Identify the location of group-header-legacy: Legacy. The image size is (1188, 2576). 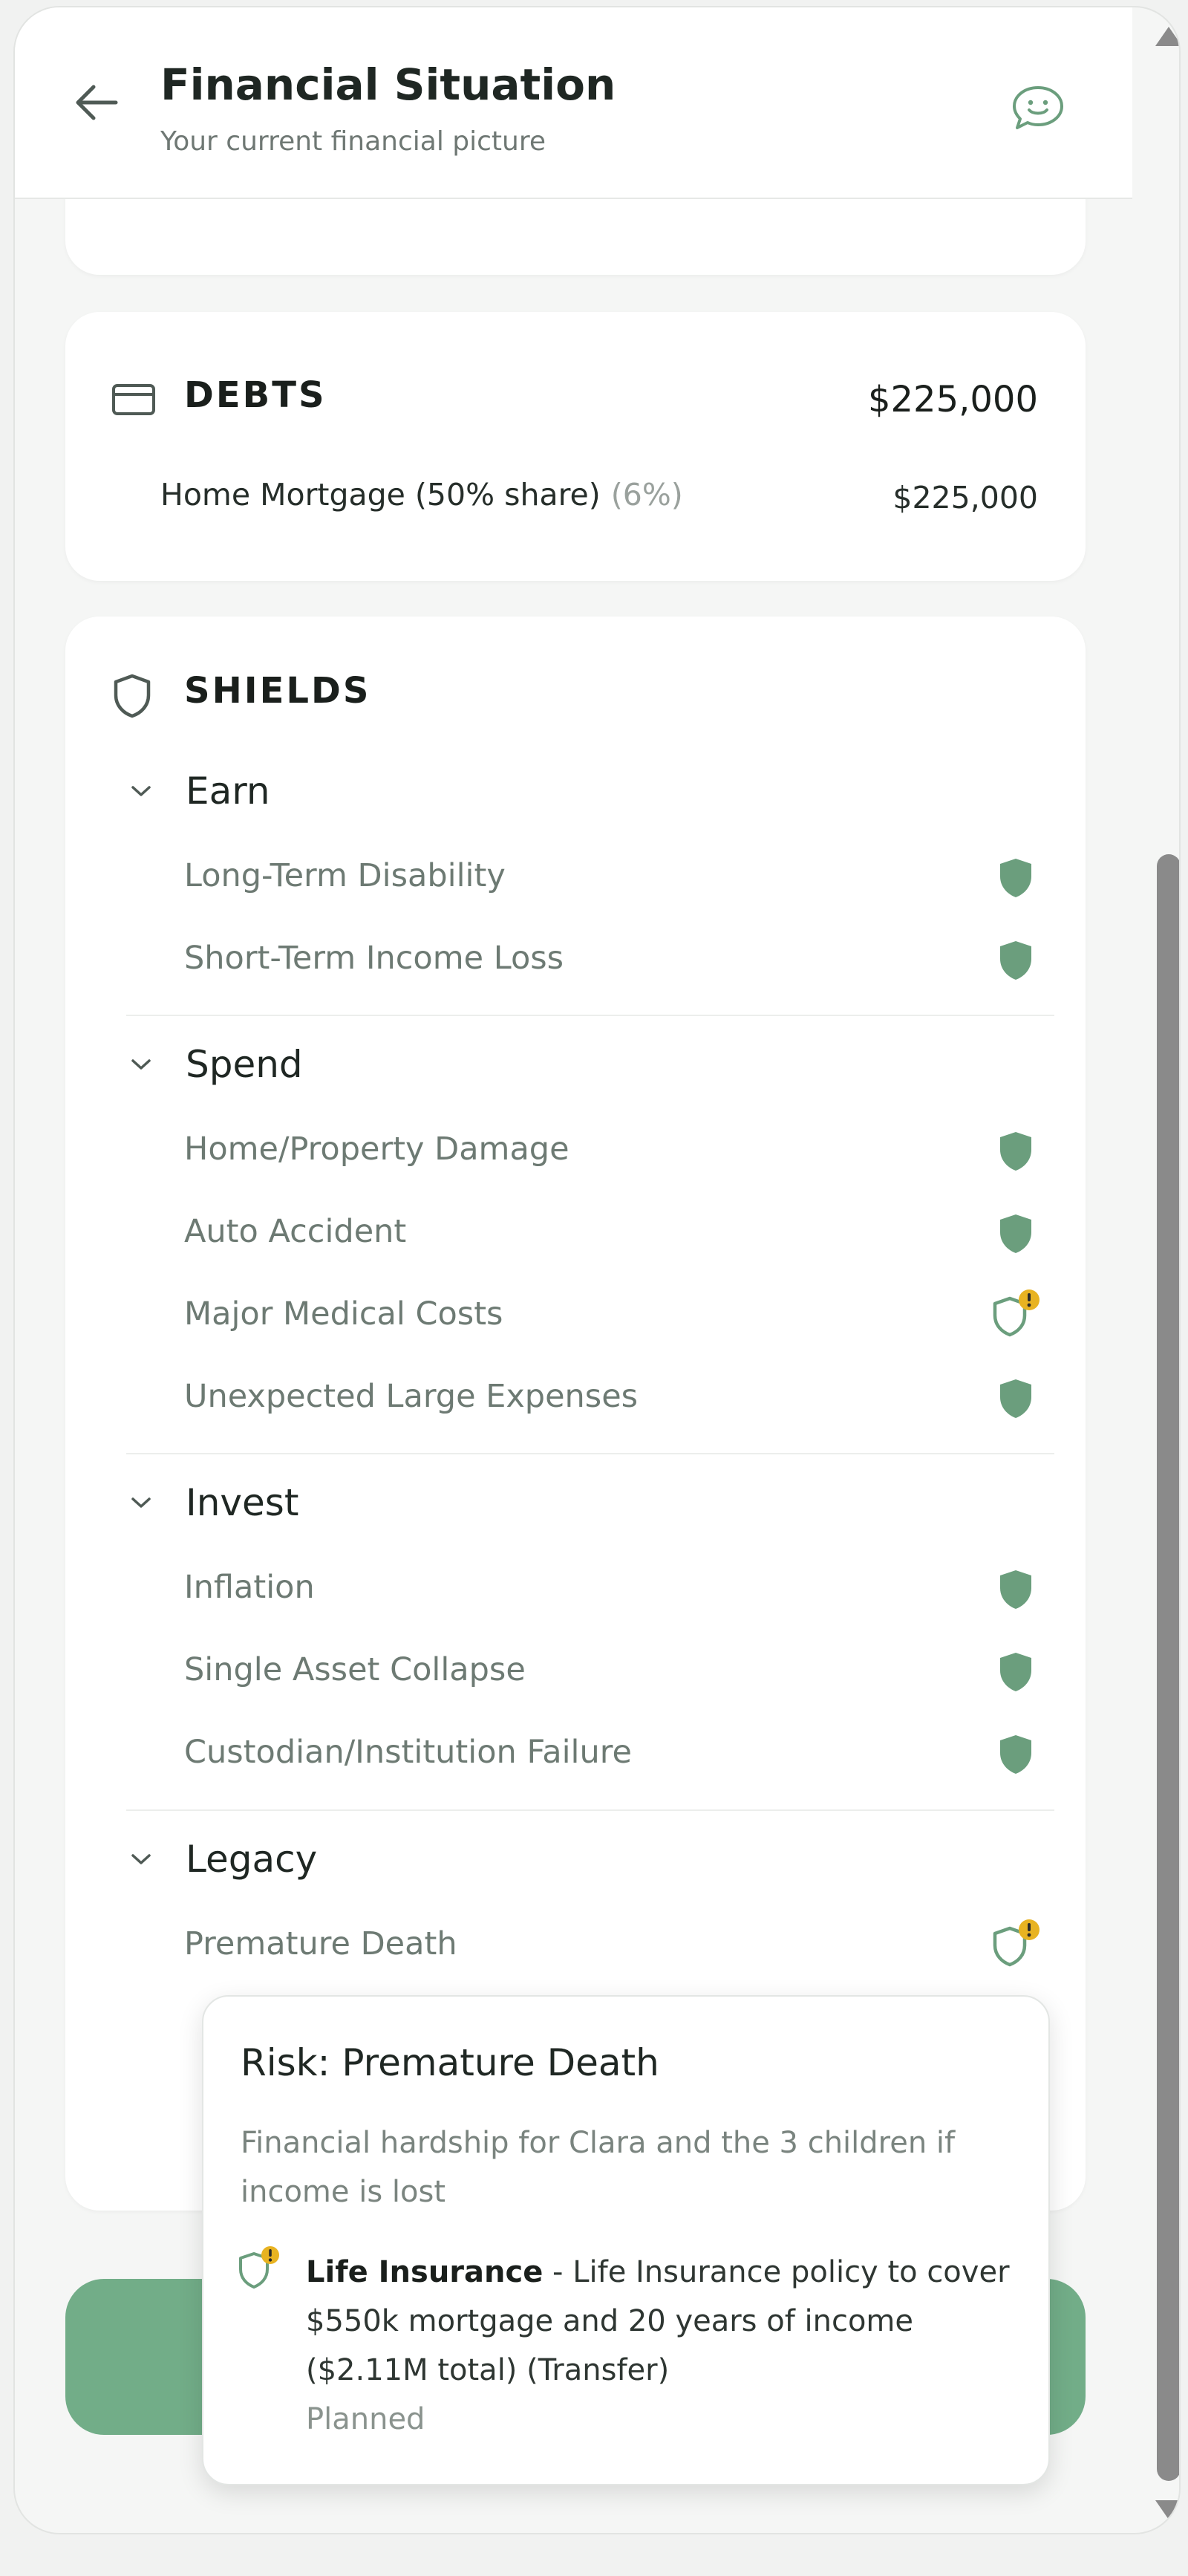
(222, 1859).